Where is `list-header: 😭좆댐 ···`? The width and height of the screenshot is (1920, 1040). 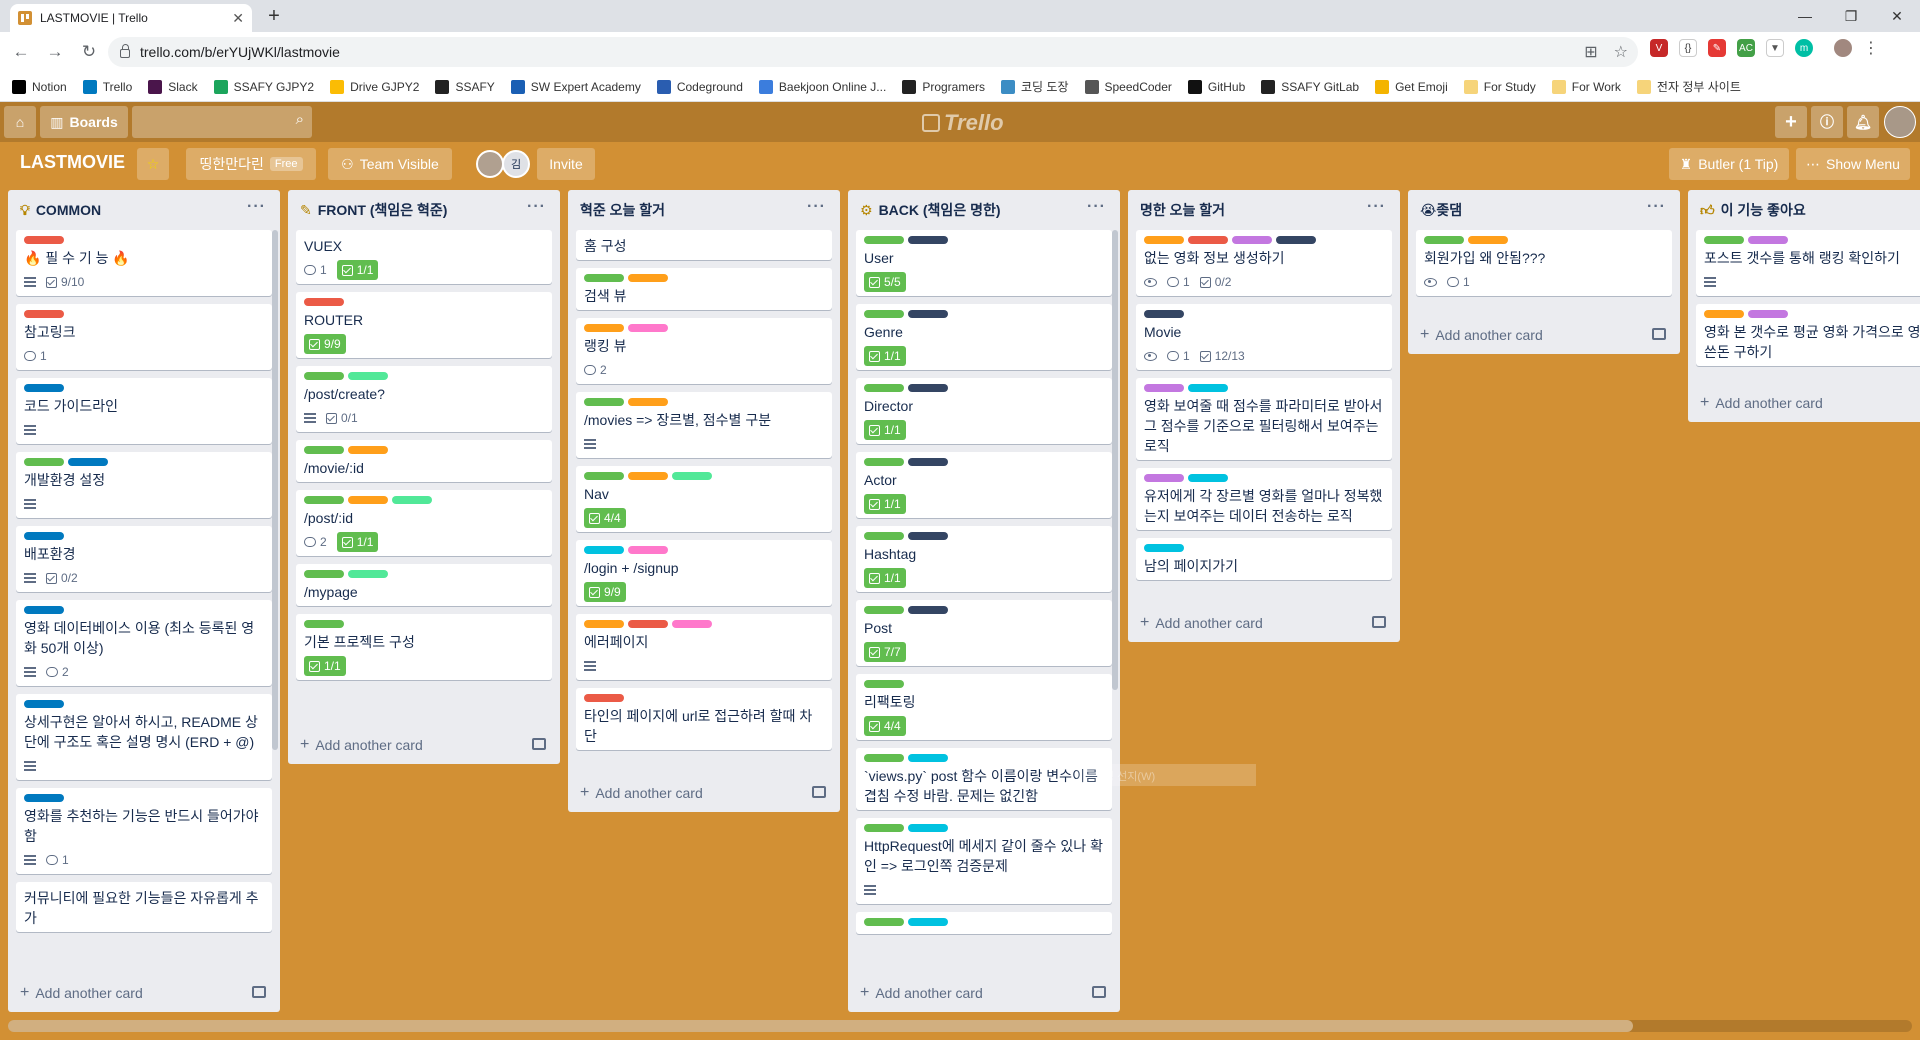 list-header: 😭좆댐 ··· is located at coordinates (1544, 210).